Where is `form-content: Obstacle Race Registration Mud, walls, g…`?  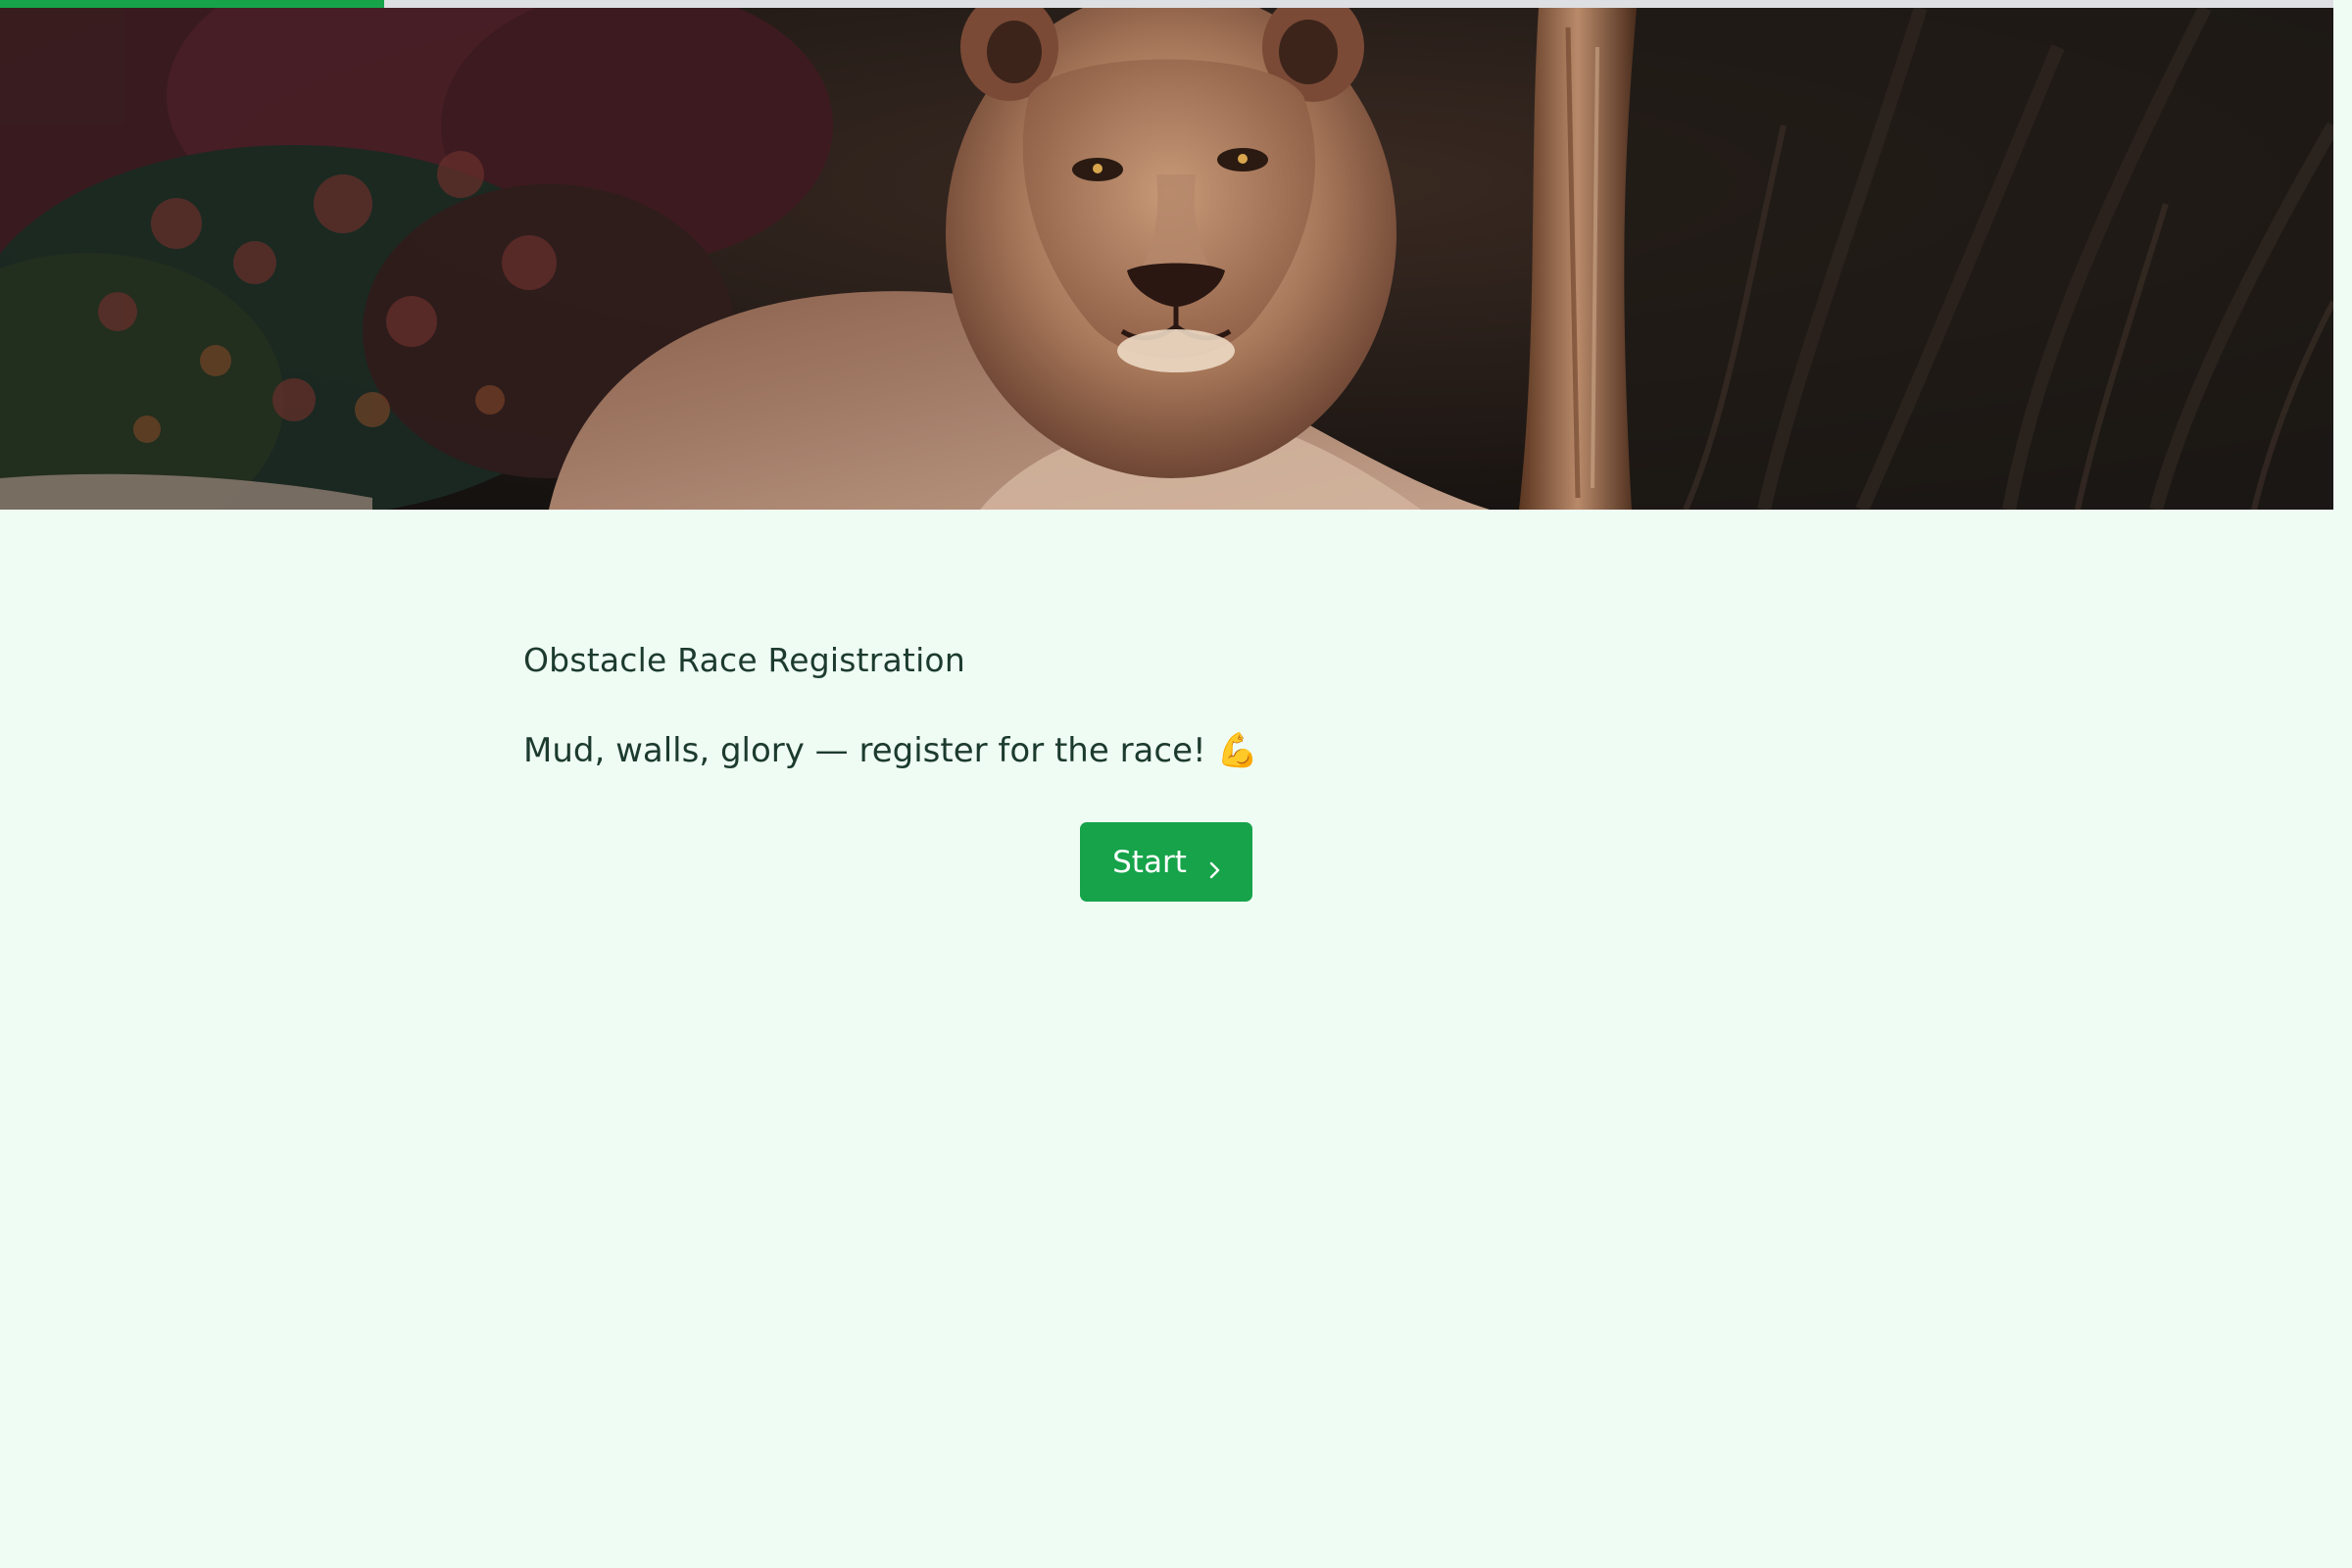
form-content: Obstacle Race Registration Mud, walls, g… is located at coordinates (1176, 689).